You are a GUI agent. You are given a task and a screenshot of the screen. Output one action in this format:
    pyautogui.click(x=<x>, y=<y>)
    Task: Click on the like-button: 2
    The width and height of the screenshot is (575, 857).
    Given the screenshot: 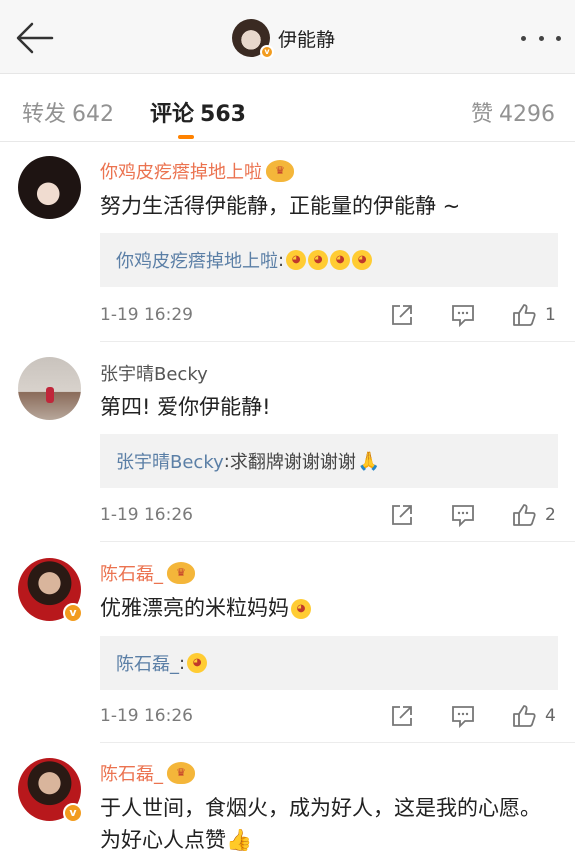 What is the action you would take?
    pyautogui.click(x=533, y=515)
    